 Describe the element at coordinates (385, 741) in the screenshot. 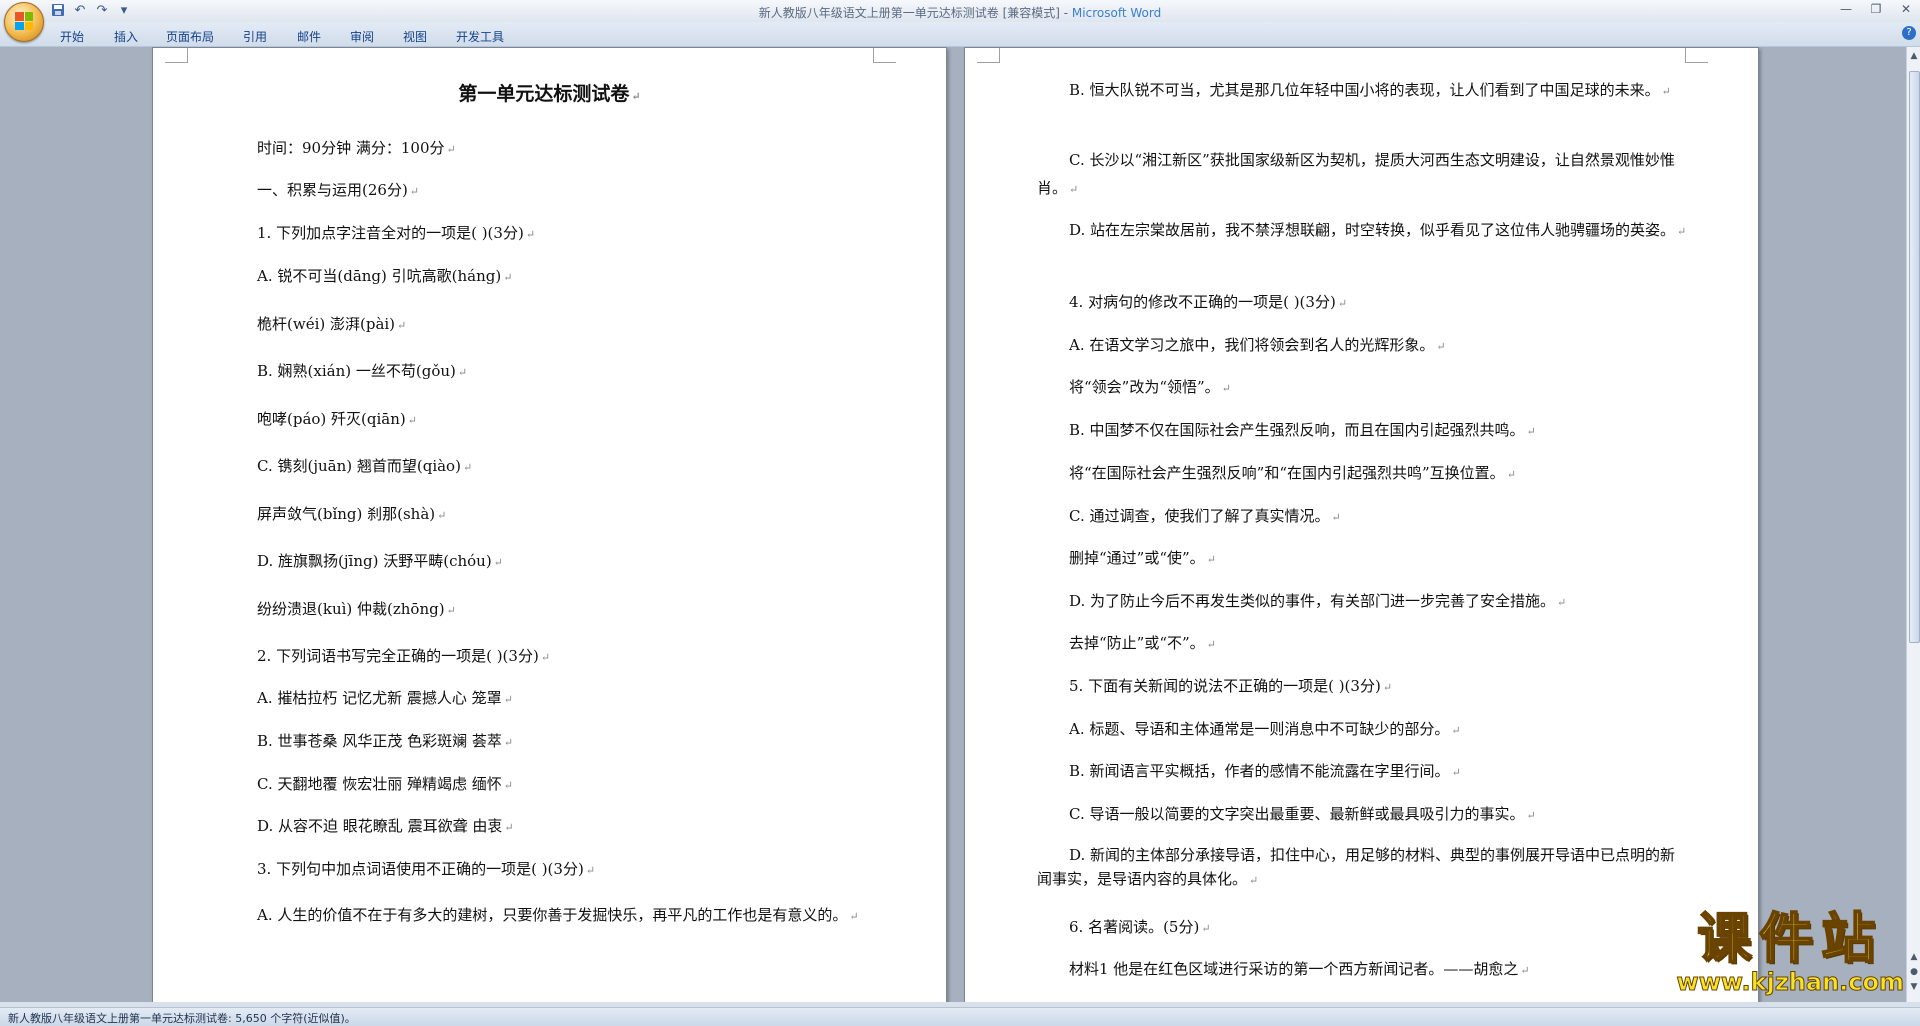

I see `option: B. 世事苍桑 风华正茂 色彩斑斓 荟萃 ↵` at that location.